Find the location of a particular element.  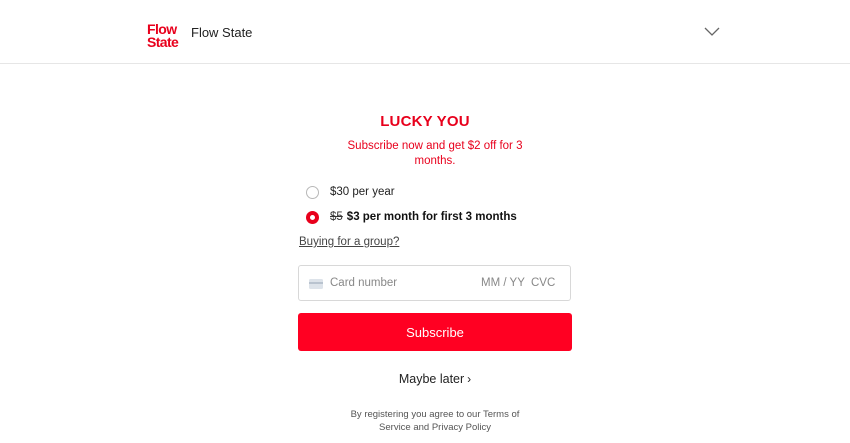

logo-line-2: State is located at coordinates (163, 42).